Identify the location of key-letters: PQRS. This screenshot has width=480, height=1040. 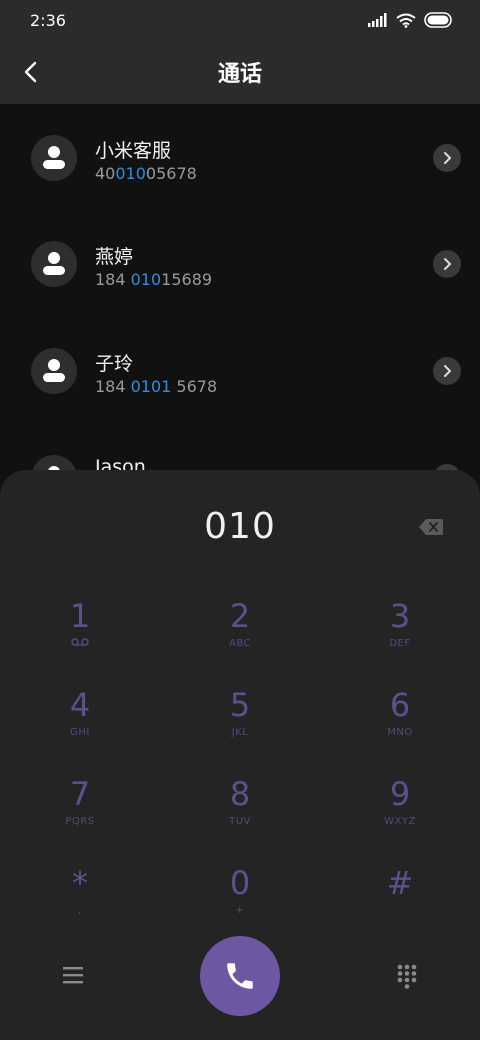
(80, 821).